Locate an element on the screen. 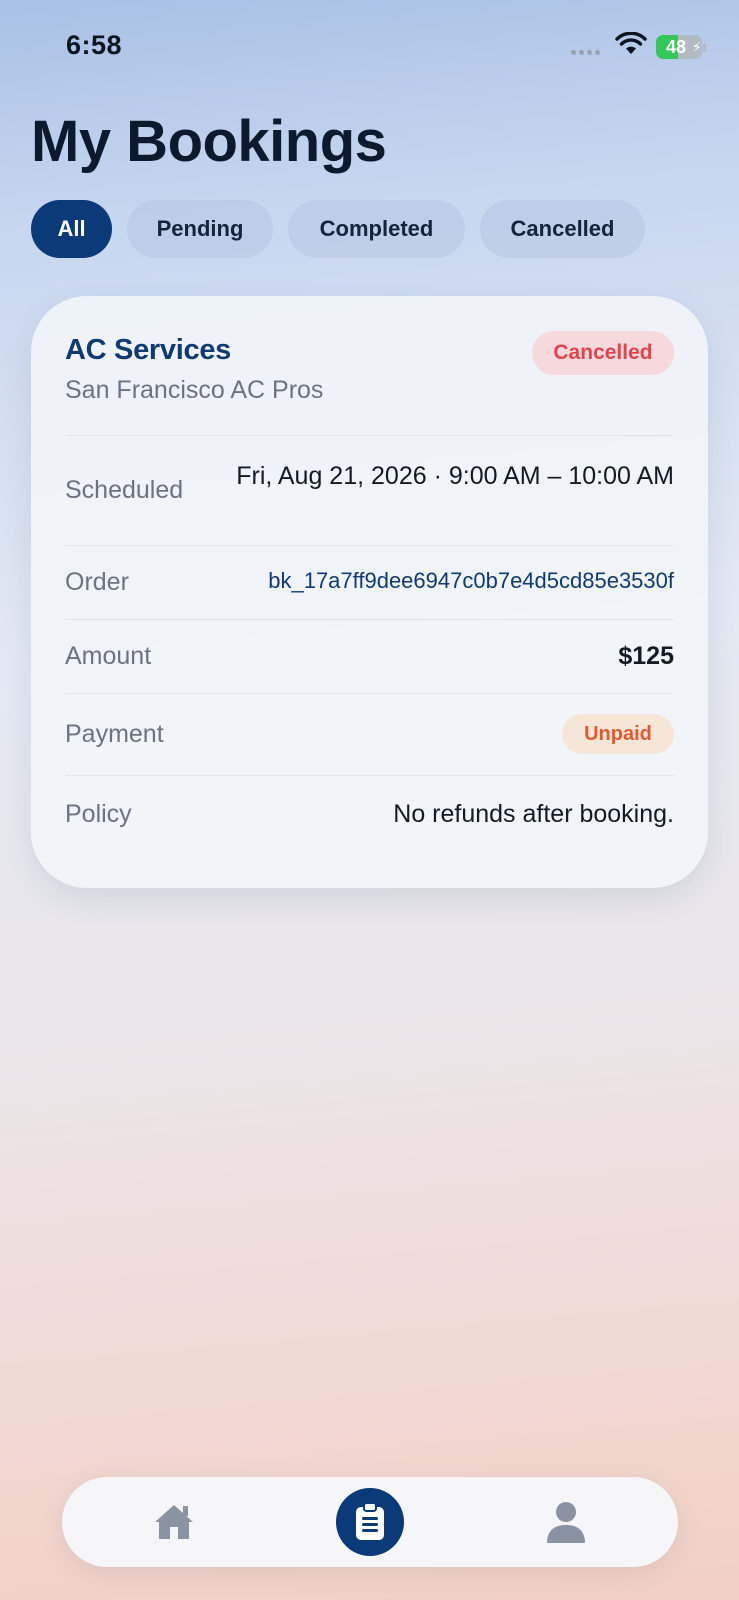 The width and height of the screenshot is (739, 1600). scheduled-label: Scheduled is located at coordinates (124, 490).